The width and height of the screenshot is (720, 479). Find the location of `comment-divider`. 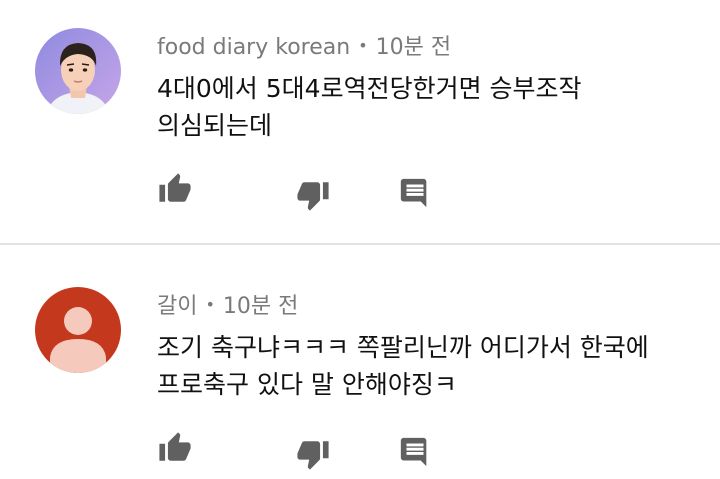

comment-divider is located at coordinates (360, 244).